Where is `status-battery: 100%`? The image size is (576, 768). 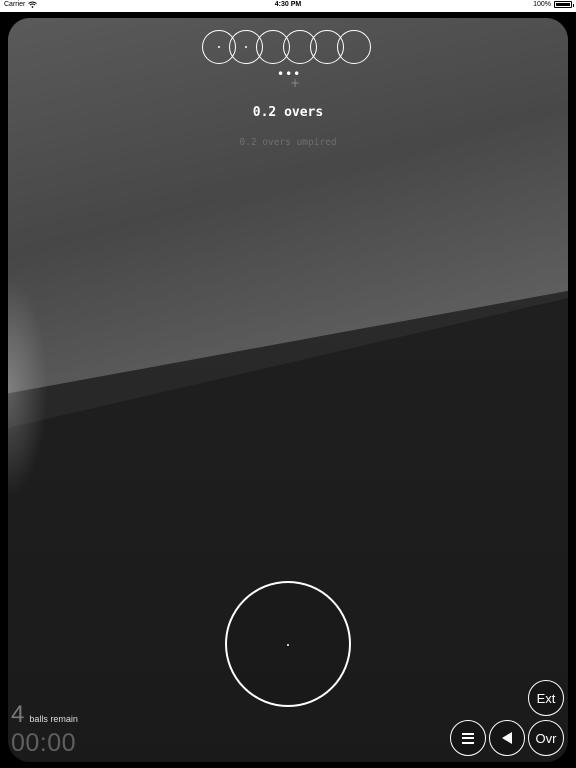
status-battery: 100% is located at coordinates (553, 4).